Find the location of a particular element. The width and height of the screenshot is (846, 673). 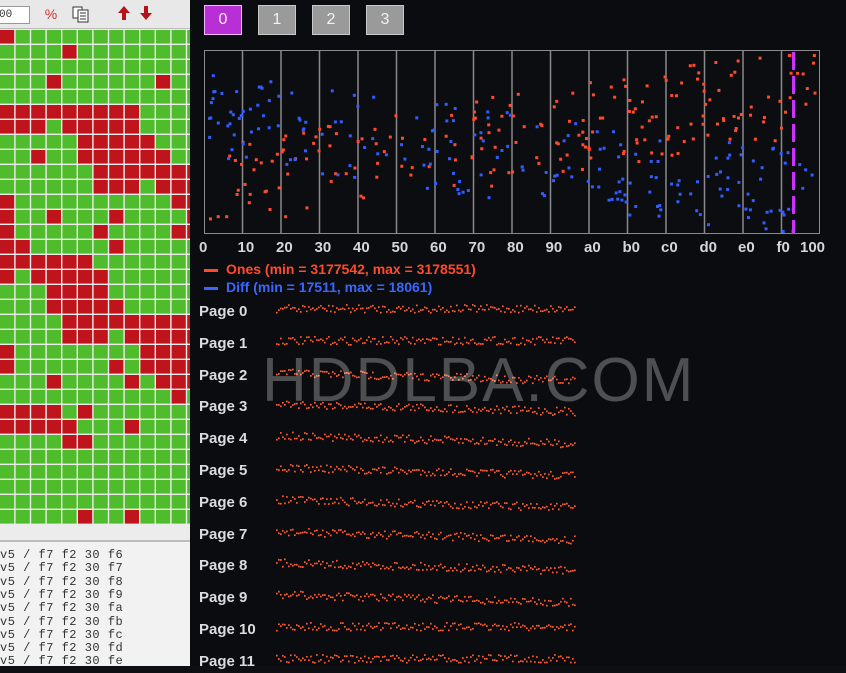

page-label: Page 1 is located at coordinates (223, 343).